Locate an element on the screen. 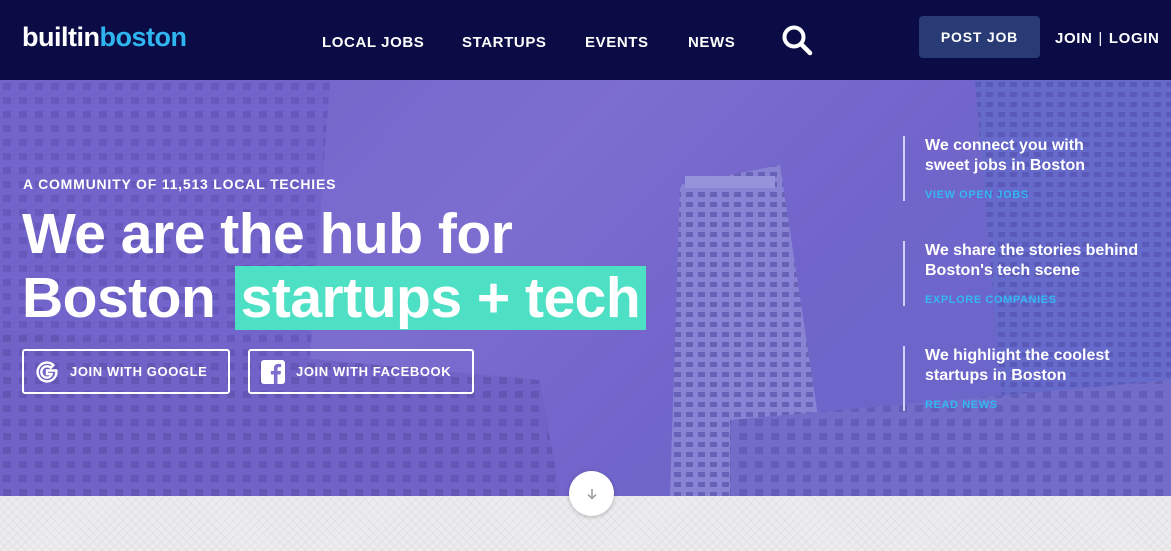  nav-events: EVENTS is located at coordinates (617, 42).